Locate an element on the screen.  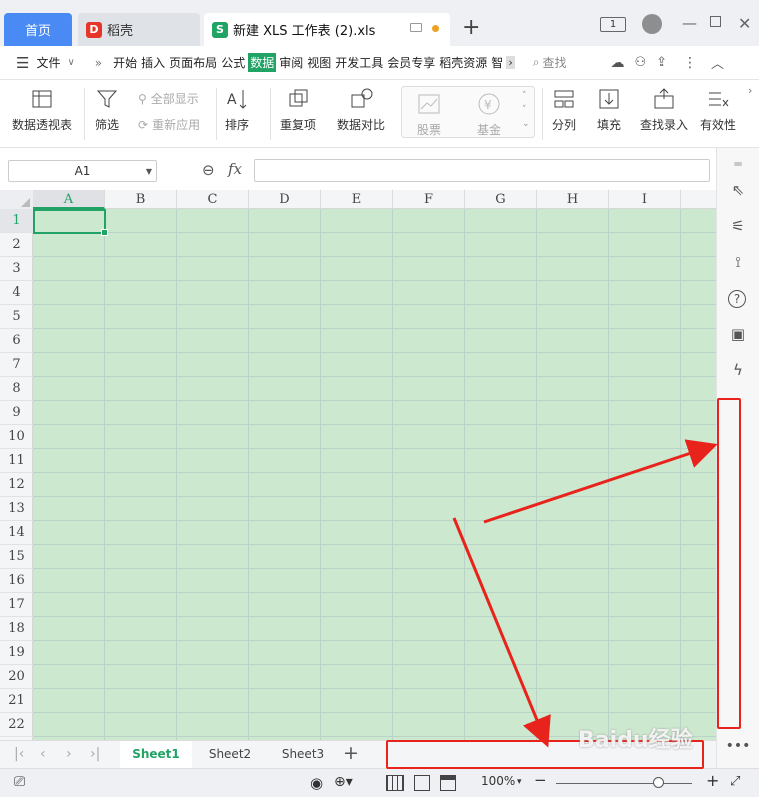
watermark: Baidu经验 is located at coordinates (635, 740).